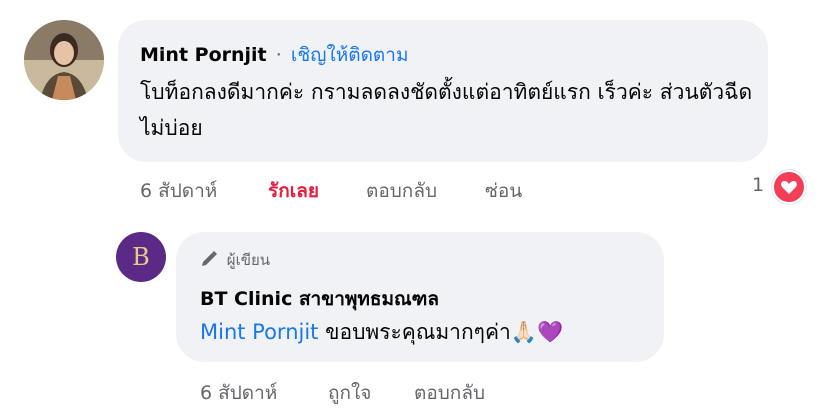 Image resolution: width=828 pixels, height=418 pixels. What do you see at coordinates (274, 55) in the screenshot?
I see `comment-header: Mint Pornjit · เชิญให้ติดตาม` at bounding box center [274, 55].